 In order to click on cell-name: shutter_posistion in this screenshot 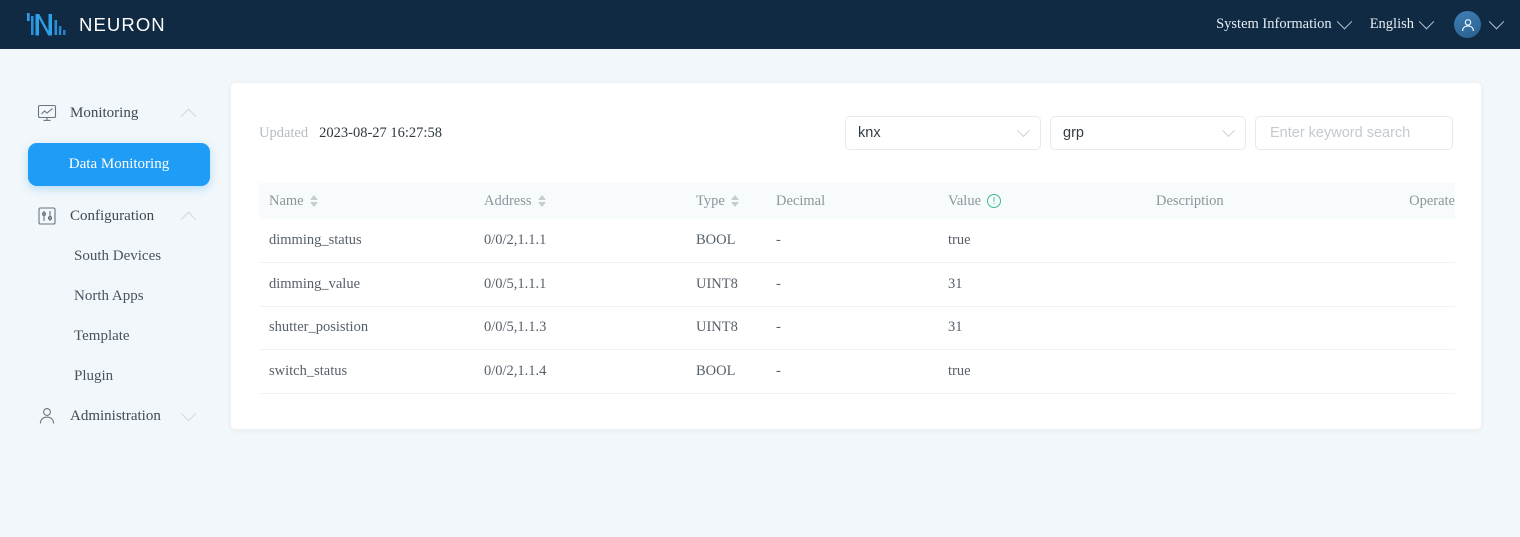, I will do `click(366, 328)`.